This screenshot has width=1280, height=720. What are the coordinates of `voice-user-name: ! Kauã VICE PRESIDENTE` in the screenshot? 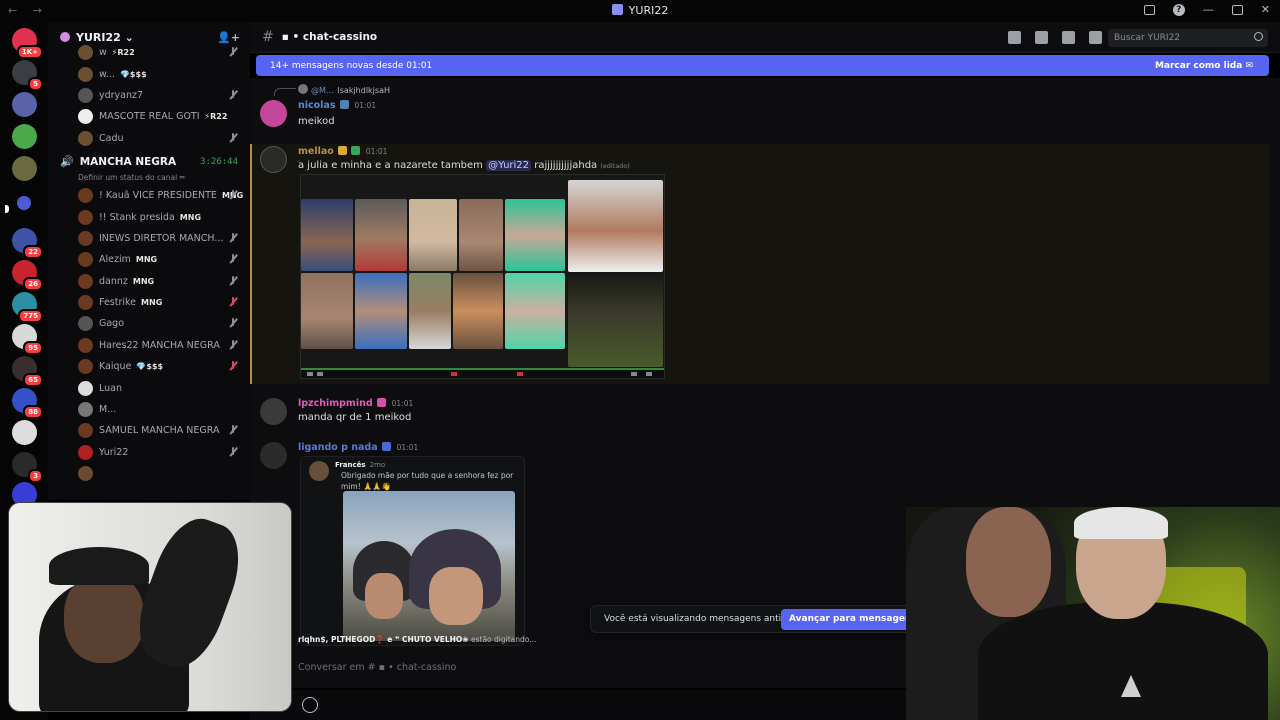 It's located at (158, 196).